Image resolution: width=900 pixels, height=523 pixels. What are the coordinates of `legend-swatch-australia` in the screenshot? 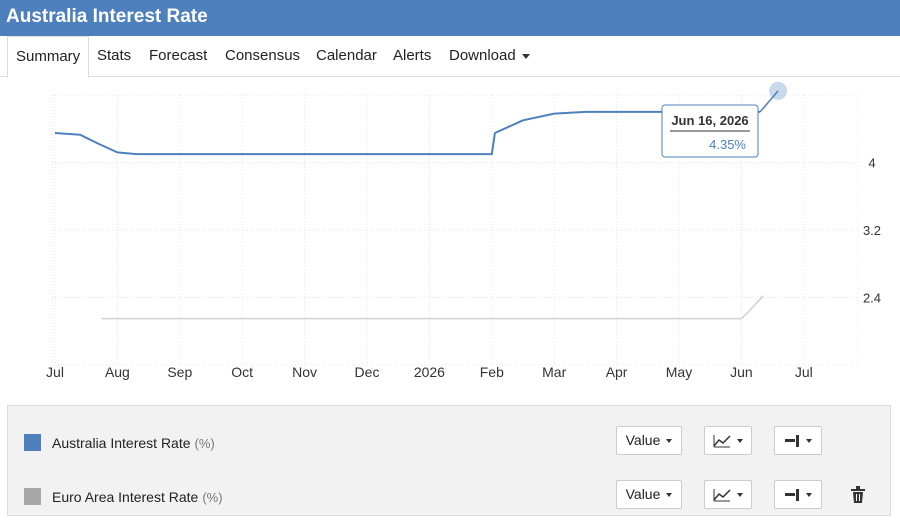 It's located at (32, 442).